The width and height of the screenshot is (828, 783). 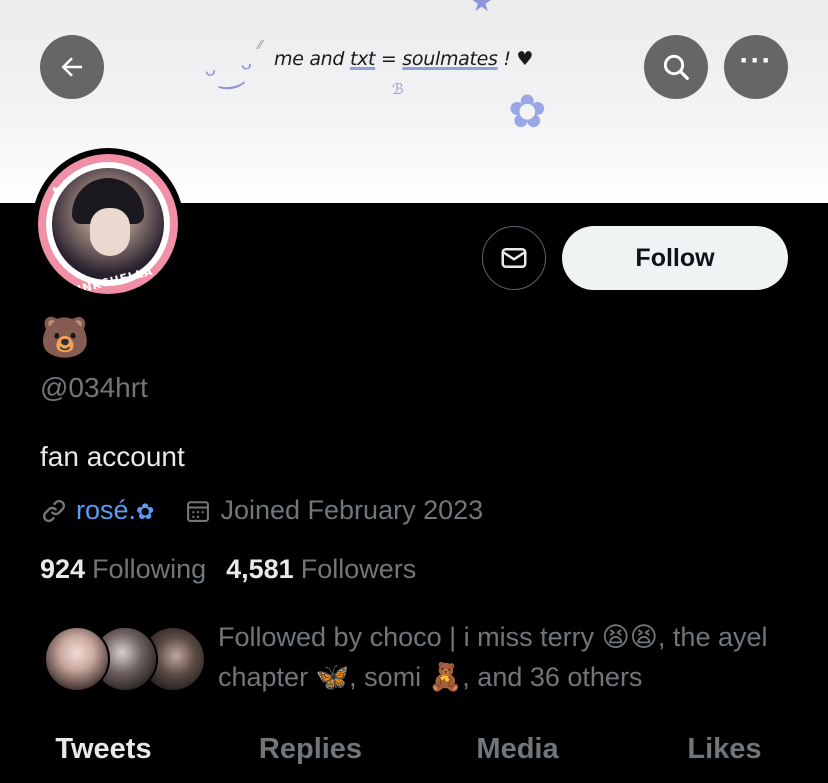 I want to click on envelope-icon, so click(x=514, y=258).